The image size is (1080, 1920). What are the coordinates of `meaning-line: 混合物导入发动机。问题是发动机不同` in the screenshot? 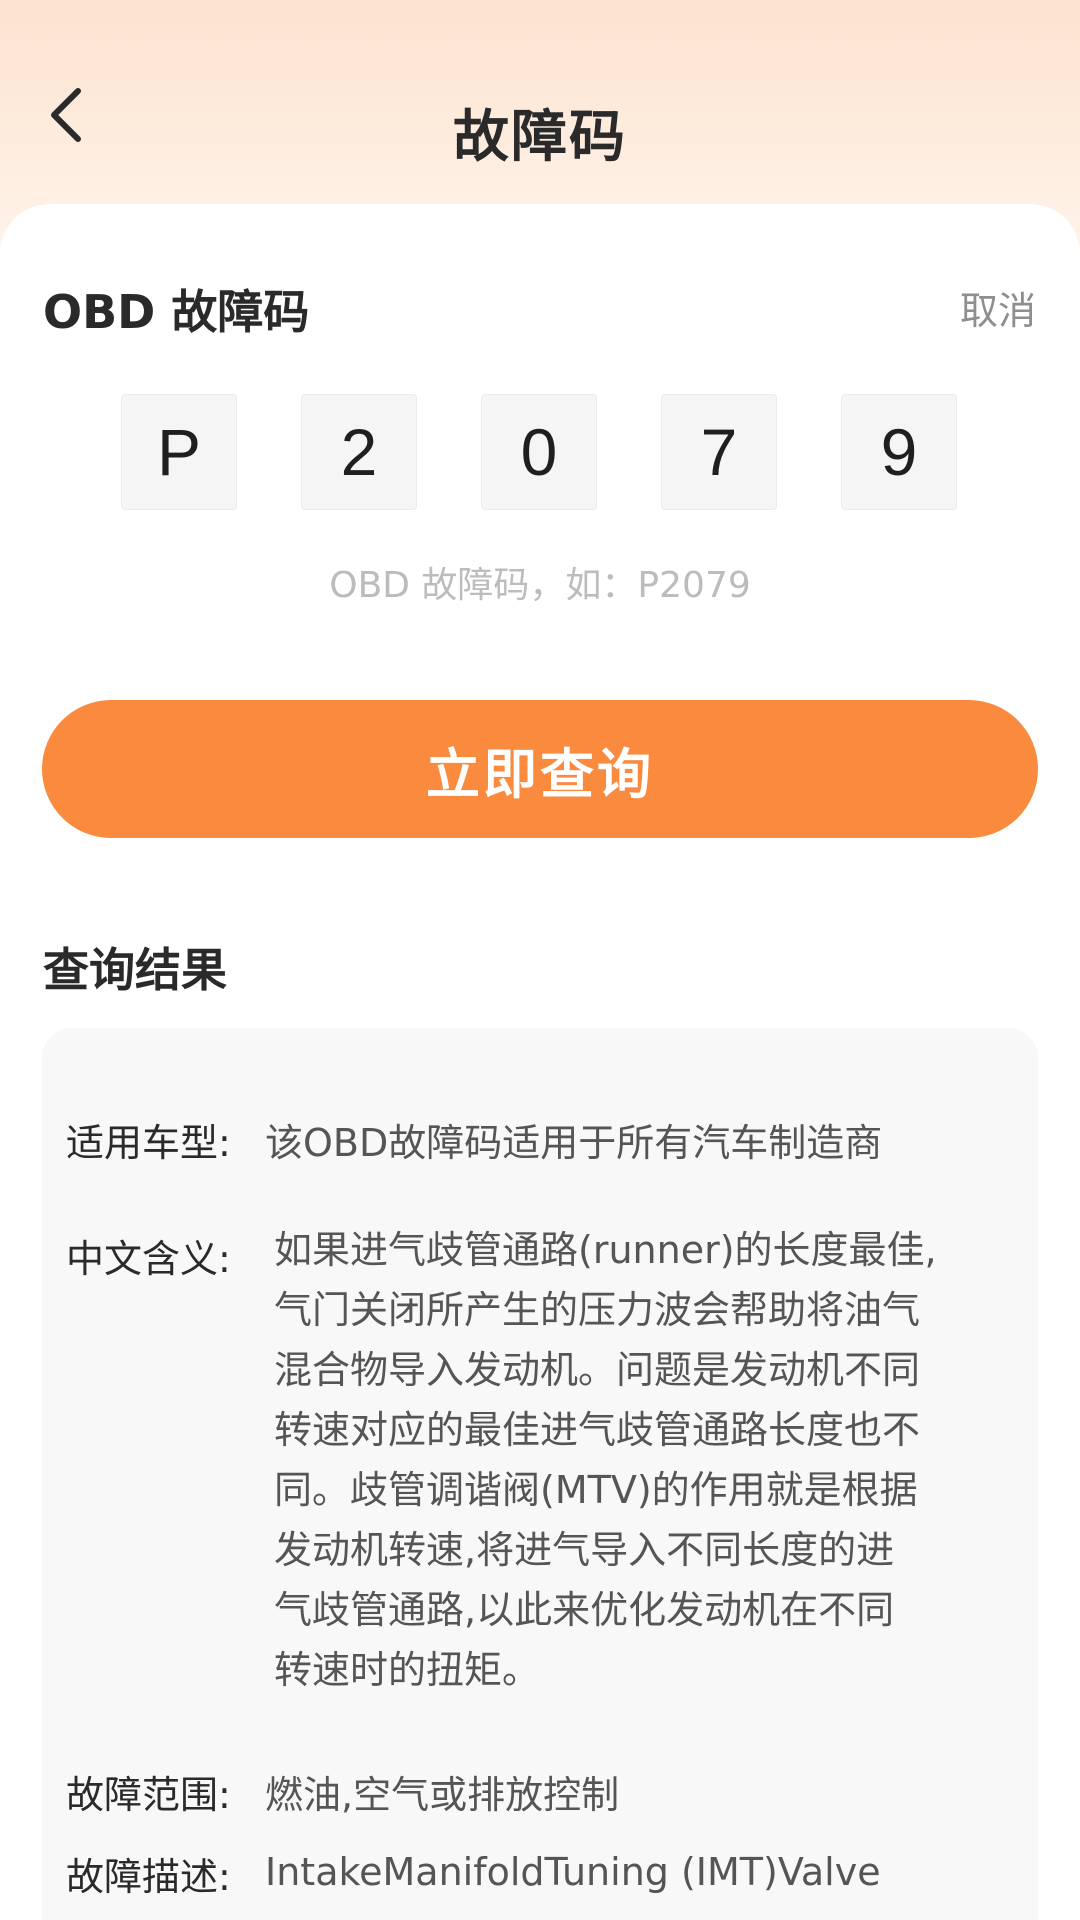 It's located at (597, 1370).